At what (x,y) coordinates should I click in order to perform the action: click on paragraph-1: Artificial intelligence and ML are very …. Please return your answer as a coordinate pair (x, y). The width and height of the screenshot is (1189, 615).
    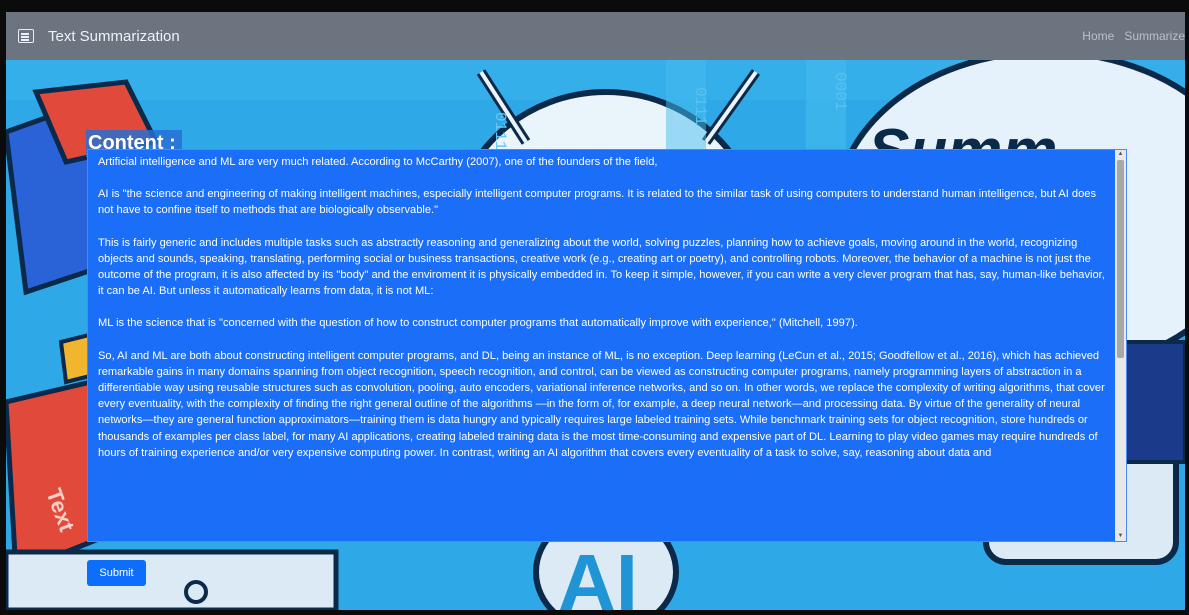
    Looking at the image, I should click on (378, 162).